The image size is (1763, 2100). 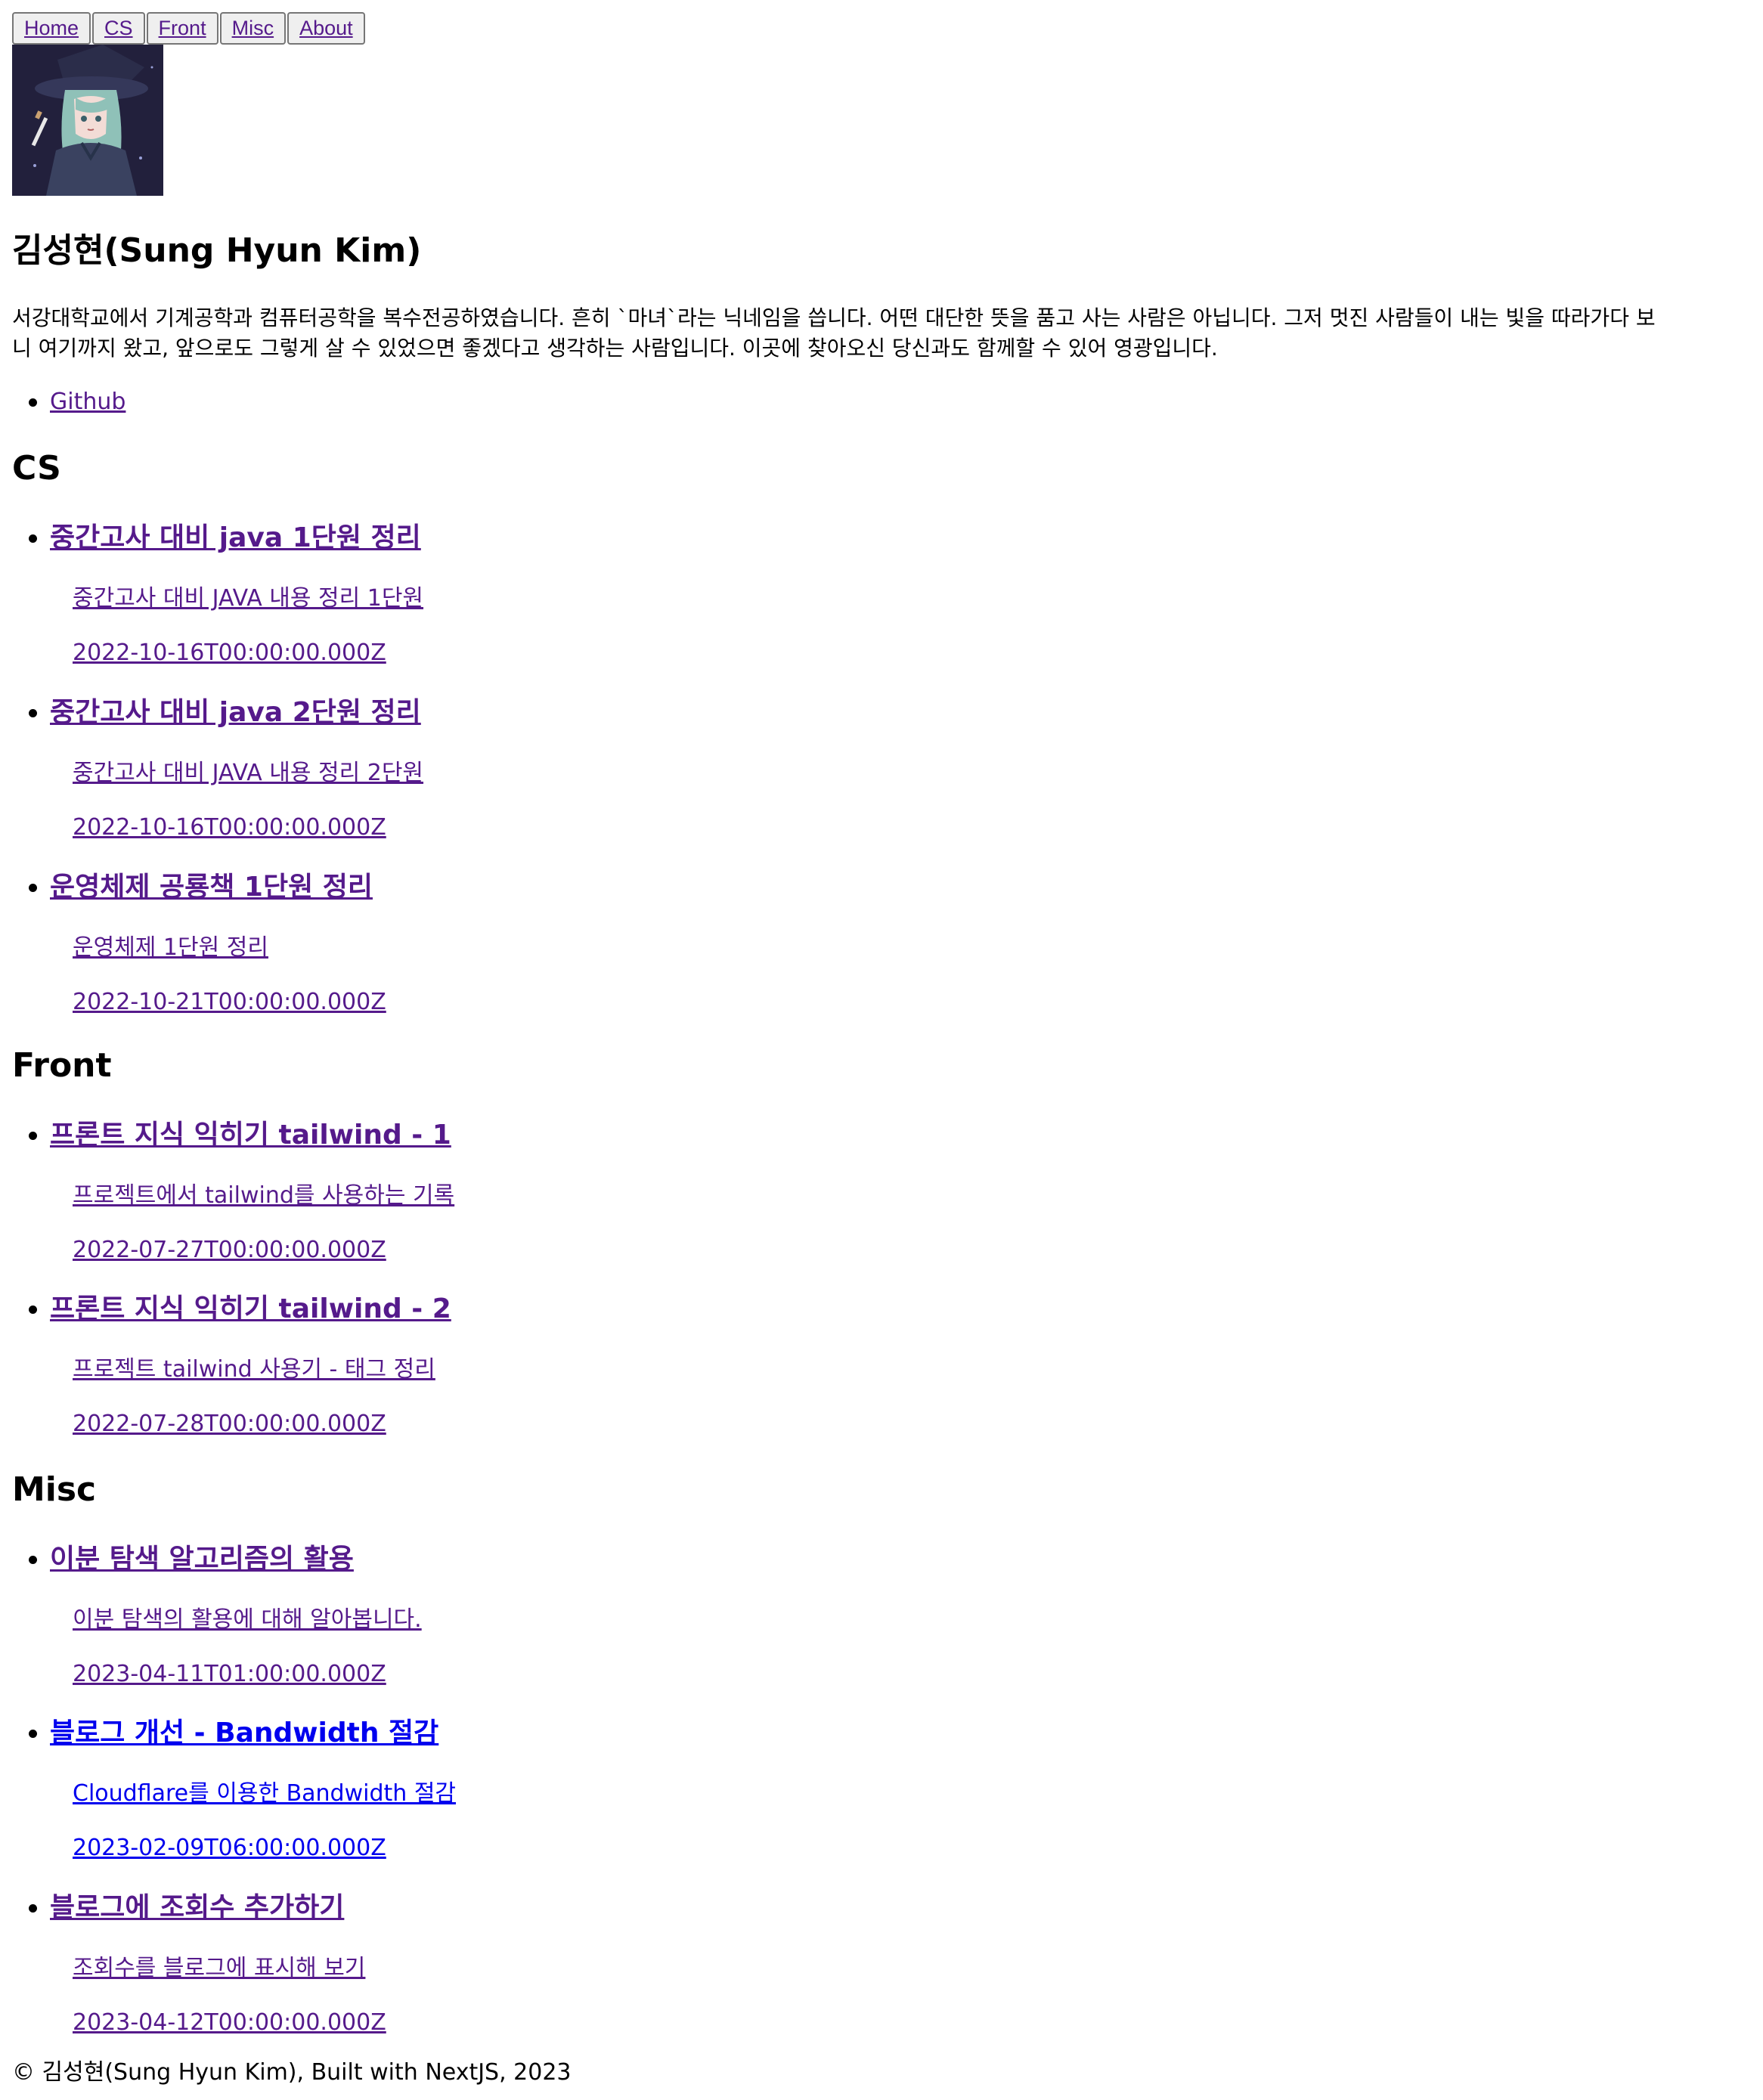 I want to click on post-description-link: 조회수를 블로그에 표시해 보기, so click(x=219, y=1968).